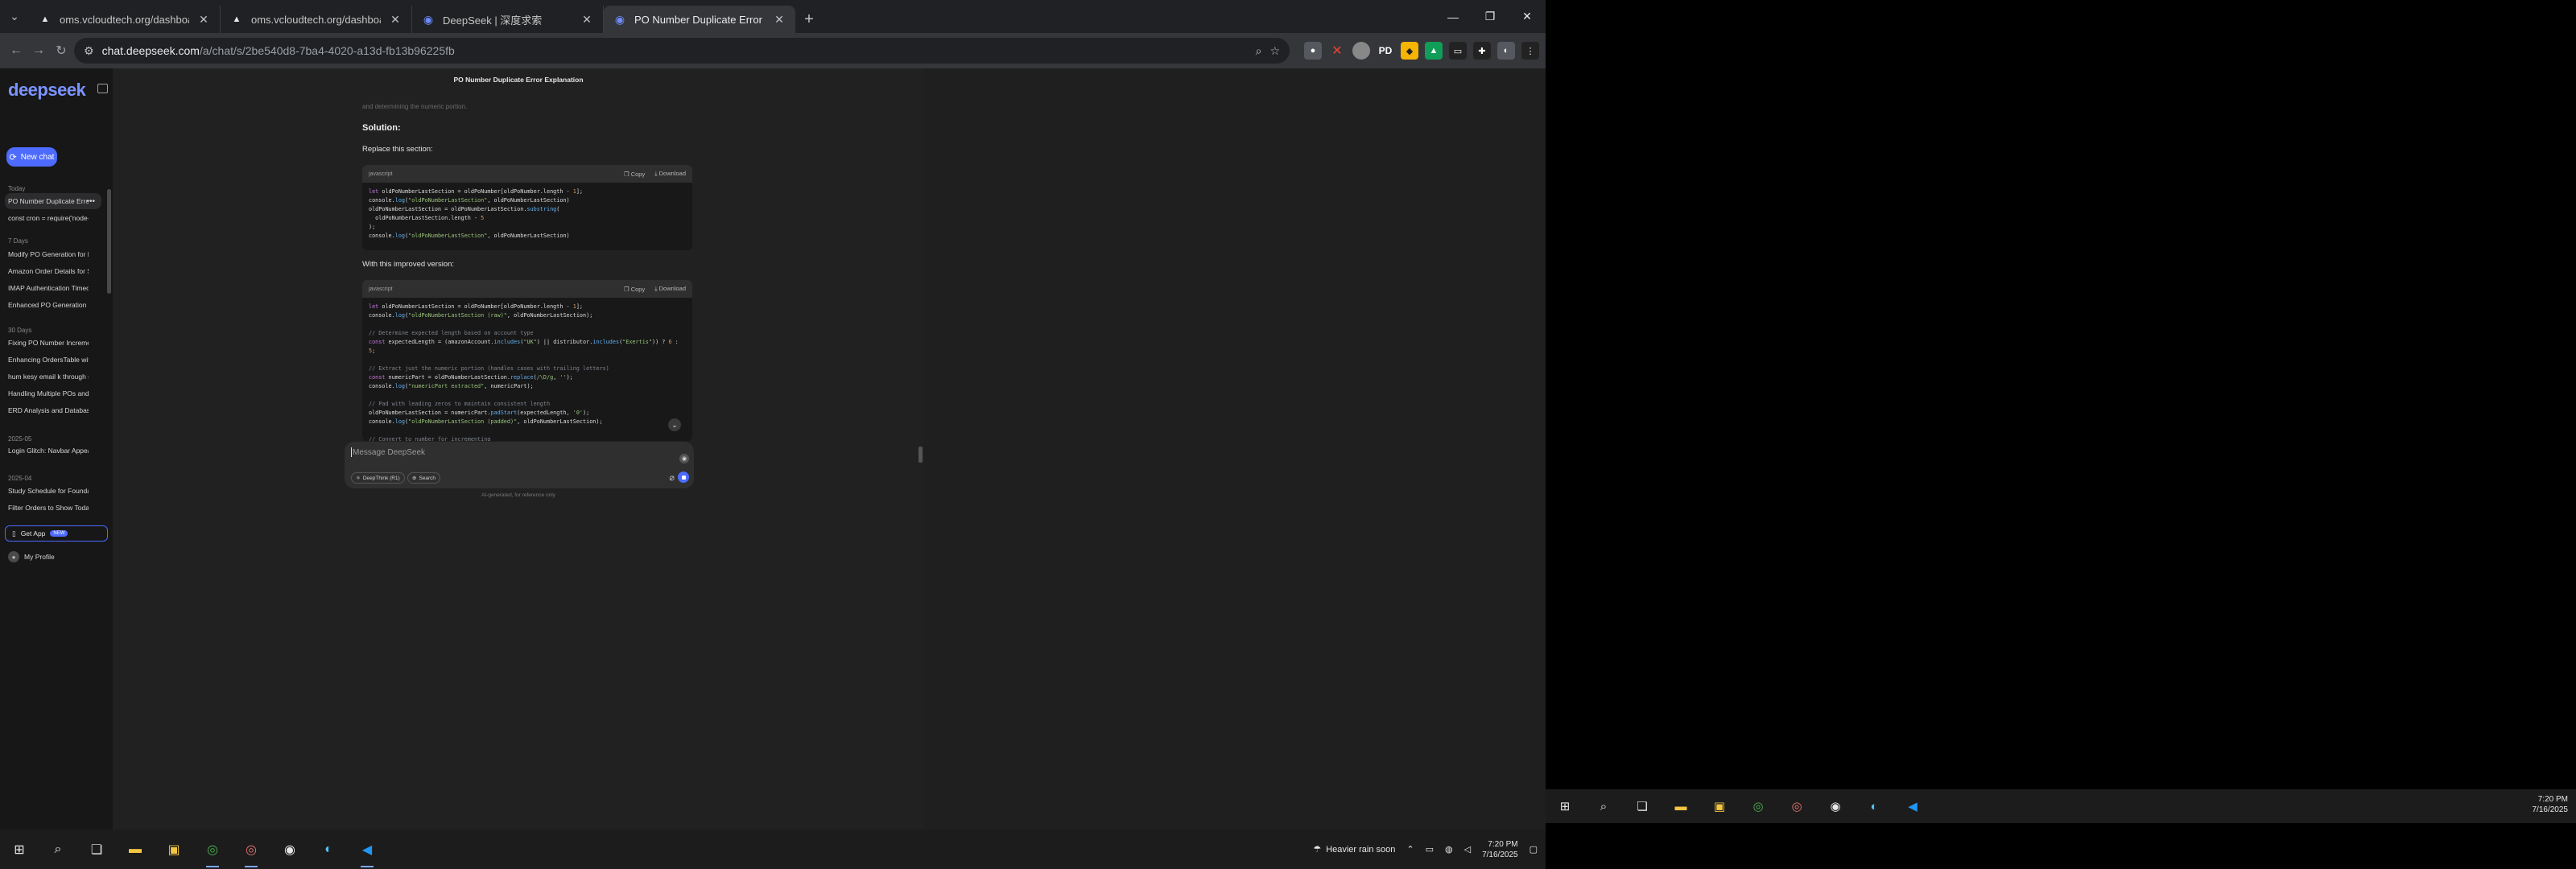 The image size is (2576, 869). I want to click on extension-icon, so click(1361, 51).